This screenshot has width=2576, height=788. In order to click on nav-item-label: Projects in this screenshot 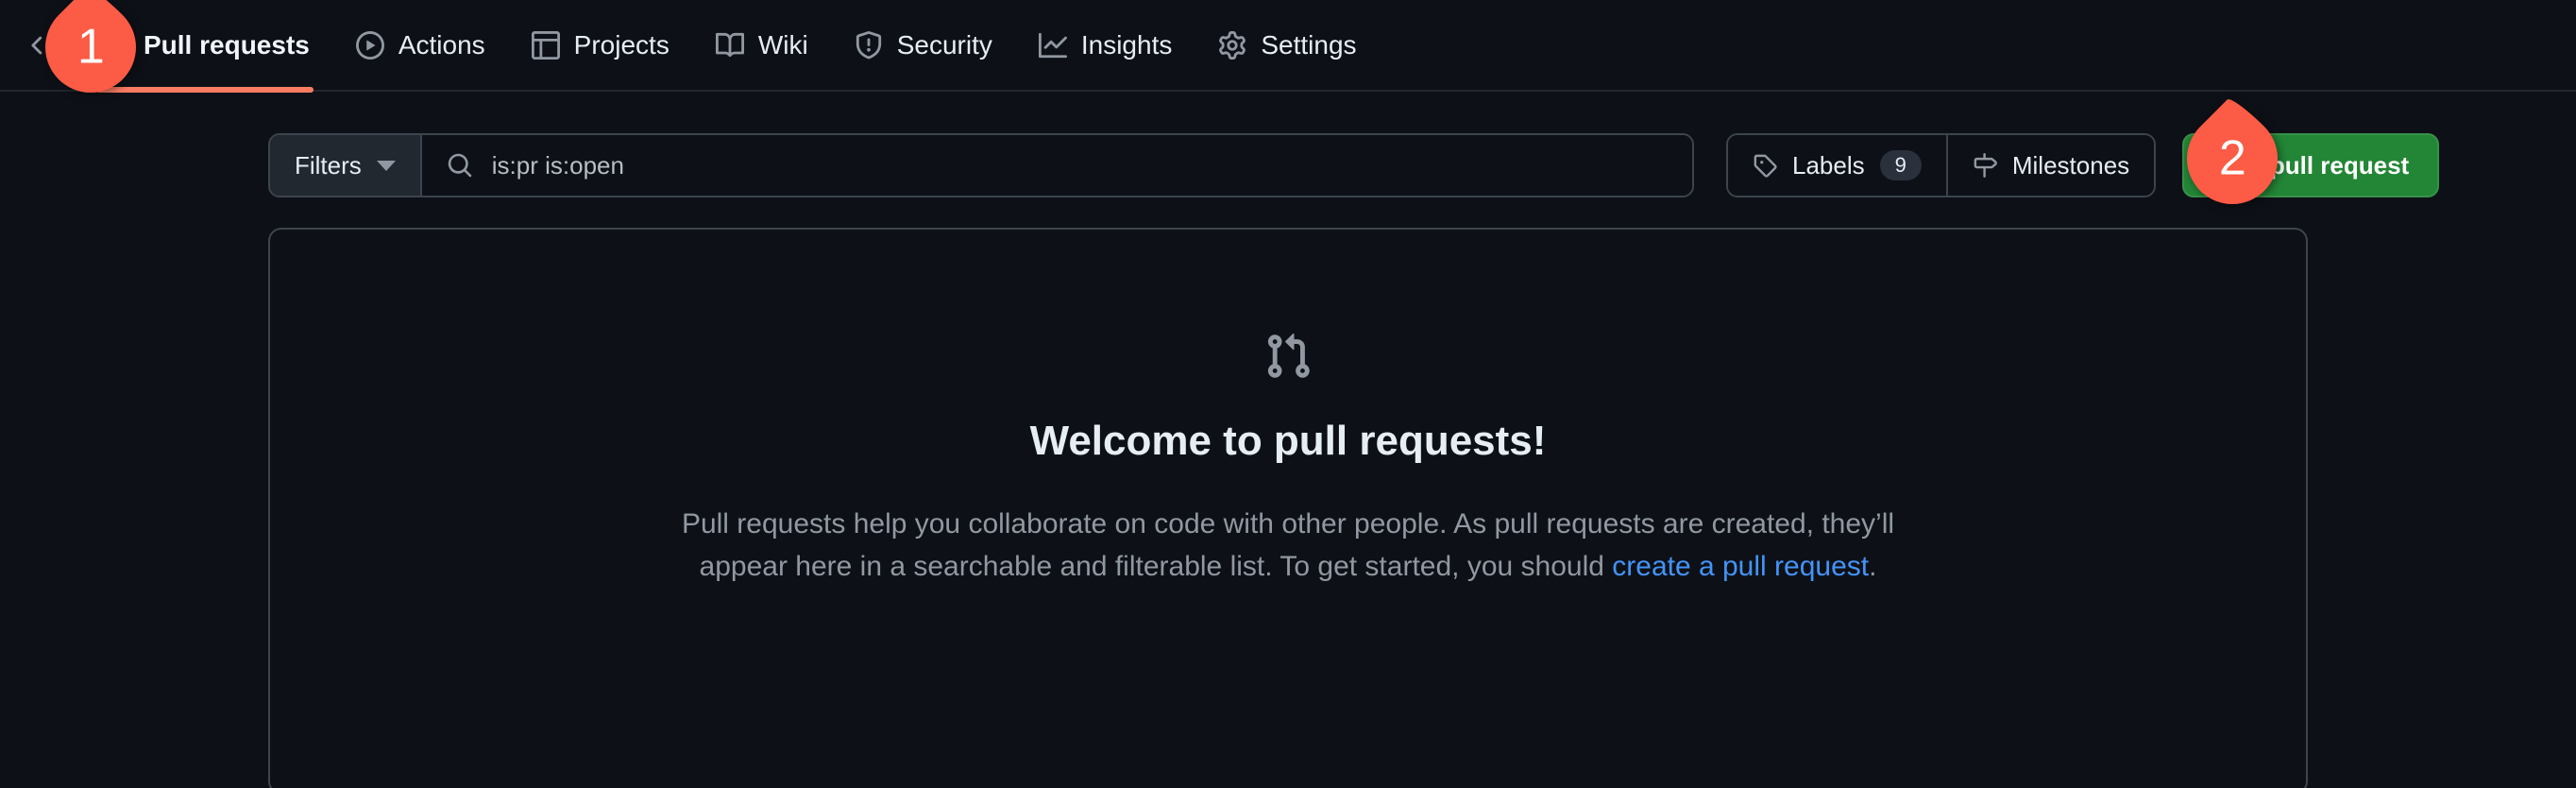, I will do `click(621, 44)`.